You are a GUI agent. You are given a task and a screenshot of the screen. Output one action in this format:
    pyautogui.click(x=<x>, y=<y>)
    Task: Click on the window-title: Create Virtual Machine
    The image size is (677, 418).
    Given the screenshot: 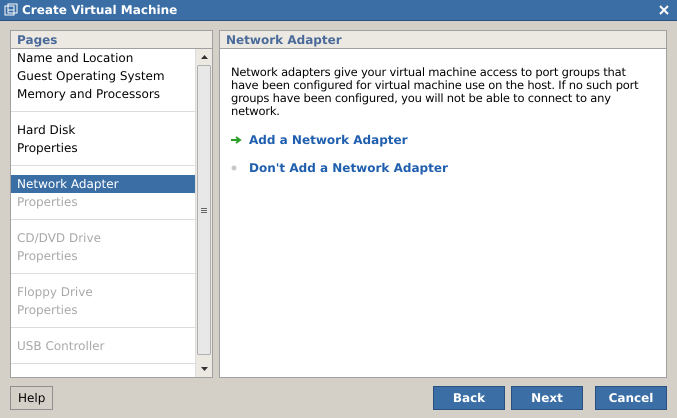 What is the action you would take?
    pyautogui.click(x=100, y=10)
    